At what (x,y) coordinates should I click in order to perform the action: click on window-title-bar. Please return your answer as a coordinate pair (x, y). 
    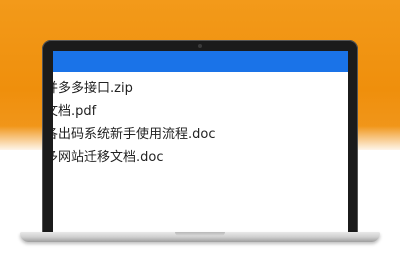
    Looking at the image, I should click on (200, 61).